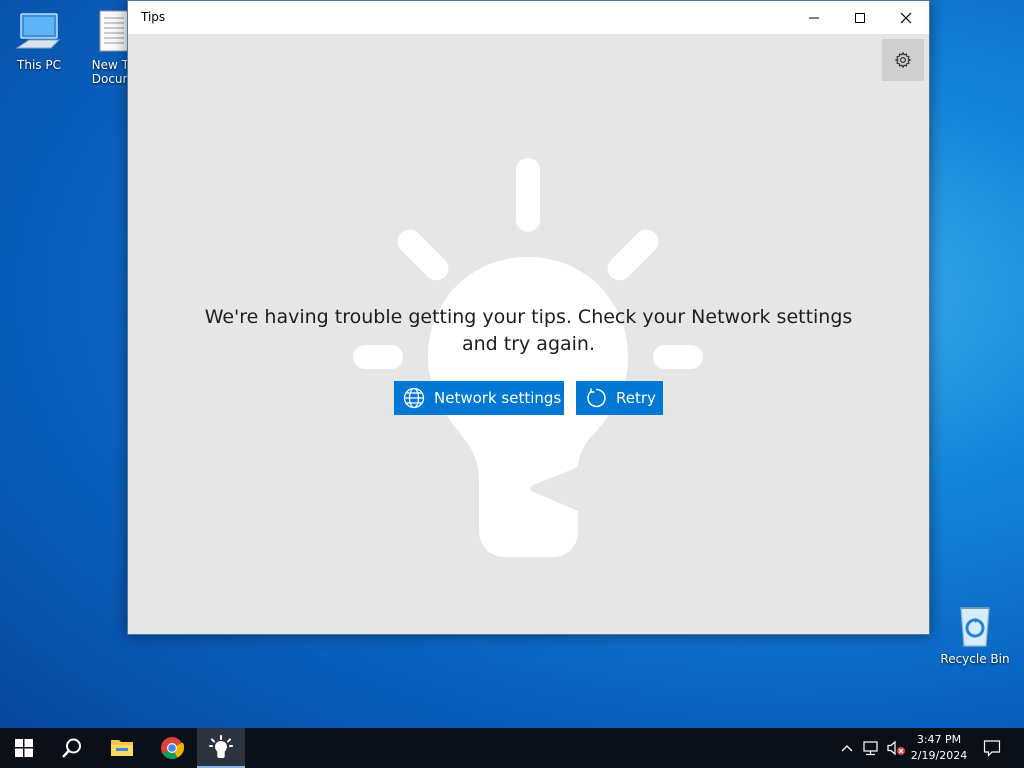 The image size is (1024, 768). I want to click on tips-taskbar-button, so click(221, 748).